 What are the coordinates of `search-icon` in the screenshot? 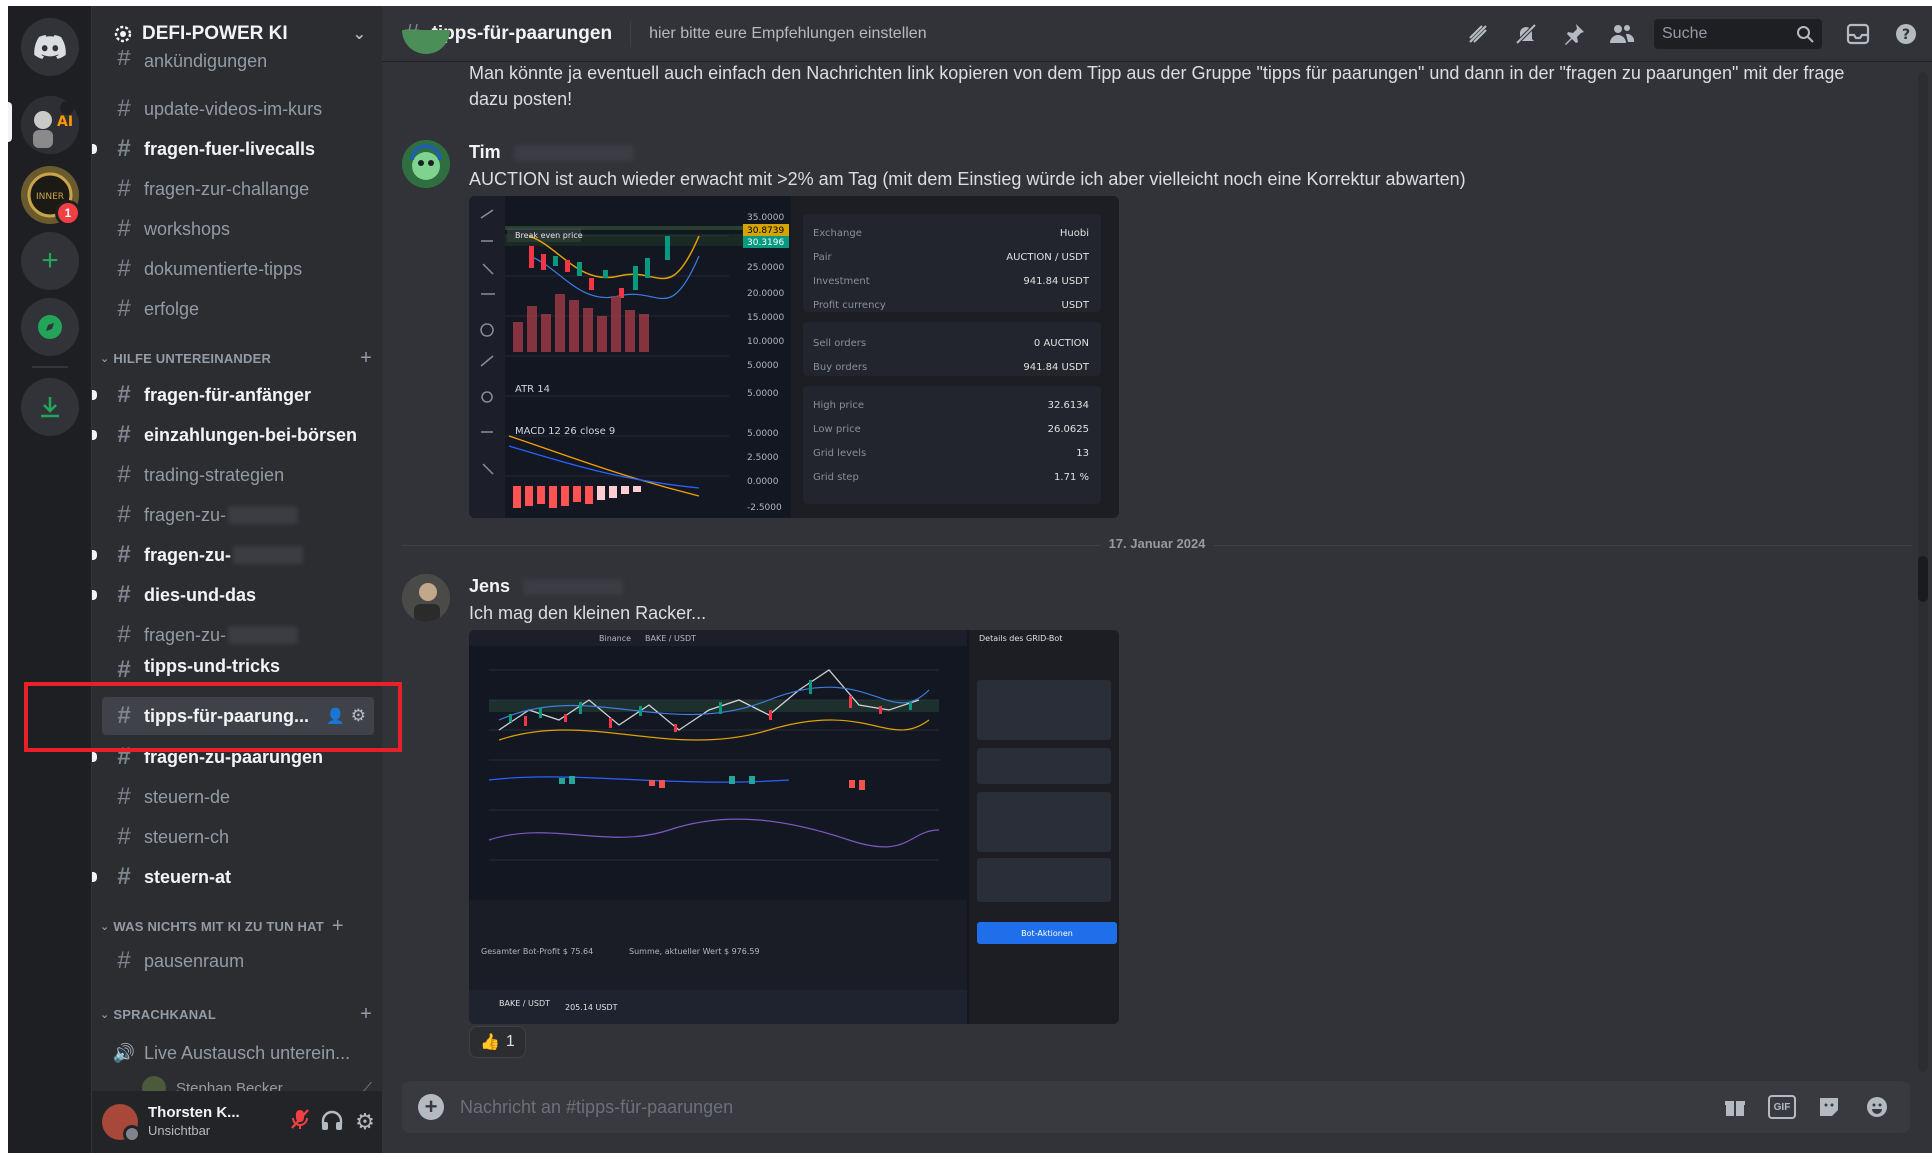 It's located at (1805, 34).